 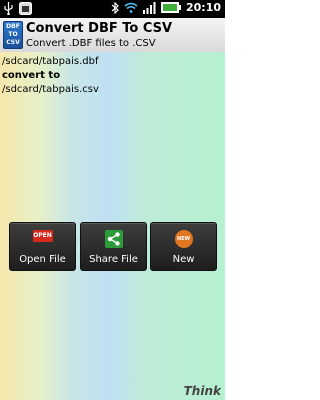 I want to click on new-button: NEW New, so click(x=183, y=246).